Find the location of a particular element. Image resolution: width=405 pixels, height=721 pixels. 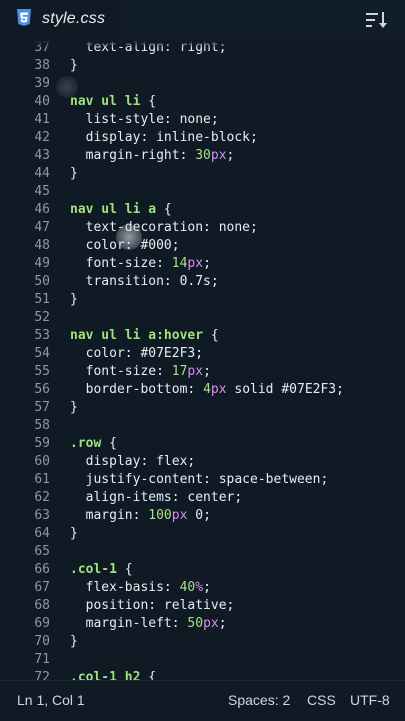

file-encoding: UTF-8 is located at coordinates (370, 700).